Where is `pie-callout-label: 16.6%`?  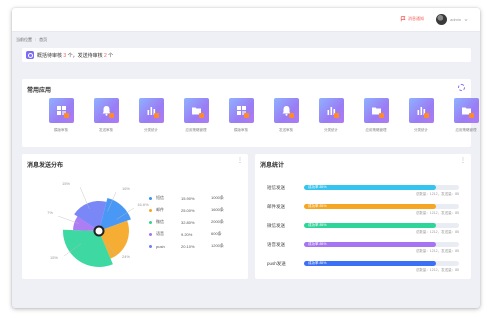
pie-callout-label: 16.6% is located at coordinates (143, 204).